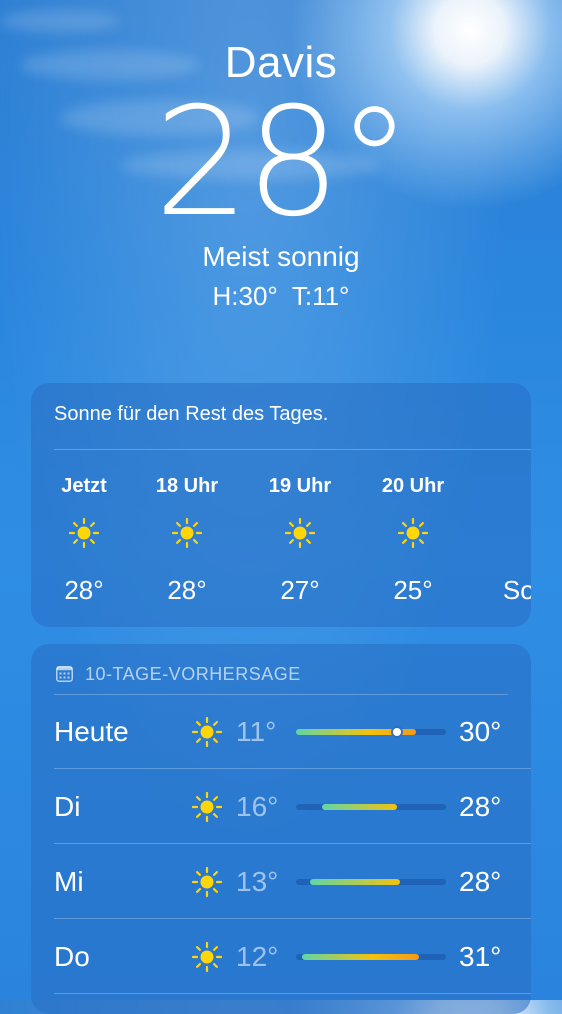  I want to click on forecast-row: Do 12° 31°, so click(292, 956).